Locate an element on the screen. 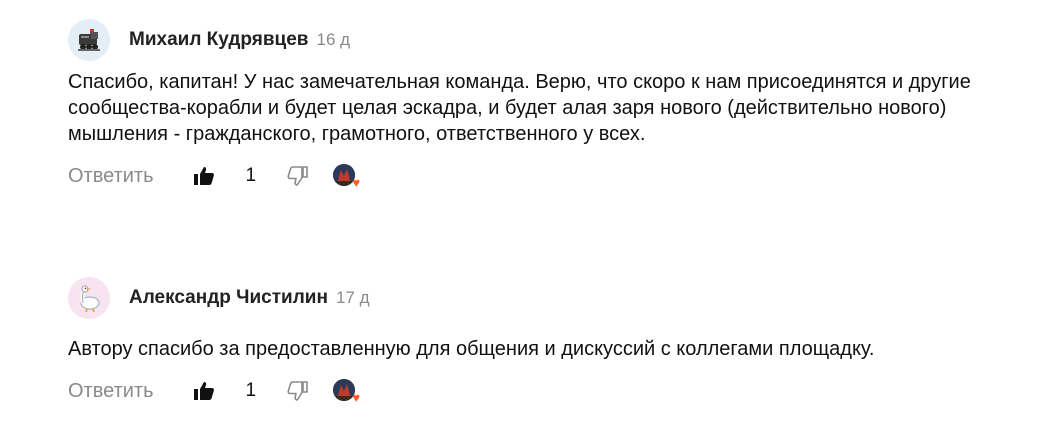 This screenshot has width=1052, height=425. steam-locomotive-icon is located at coordinates (89, 40).